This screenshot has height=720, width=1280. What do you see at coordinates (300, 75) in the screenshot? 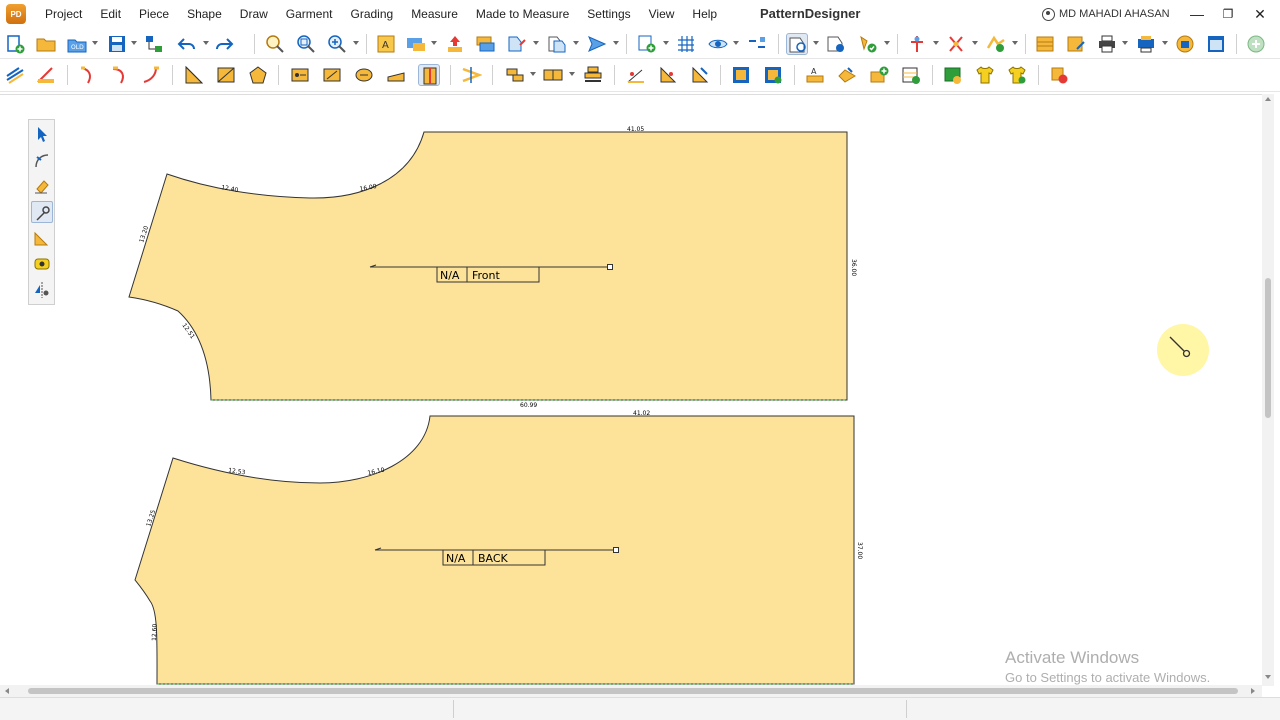
I see `button-icon` at bounding box center [300, 75].